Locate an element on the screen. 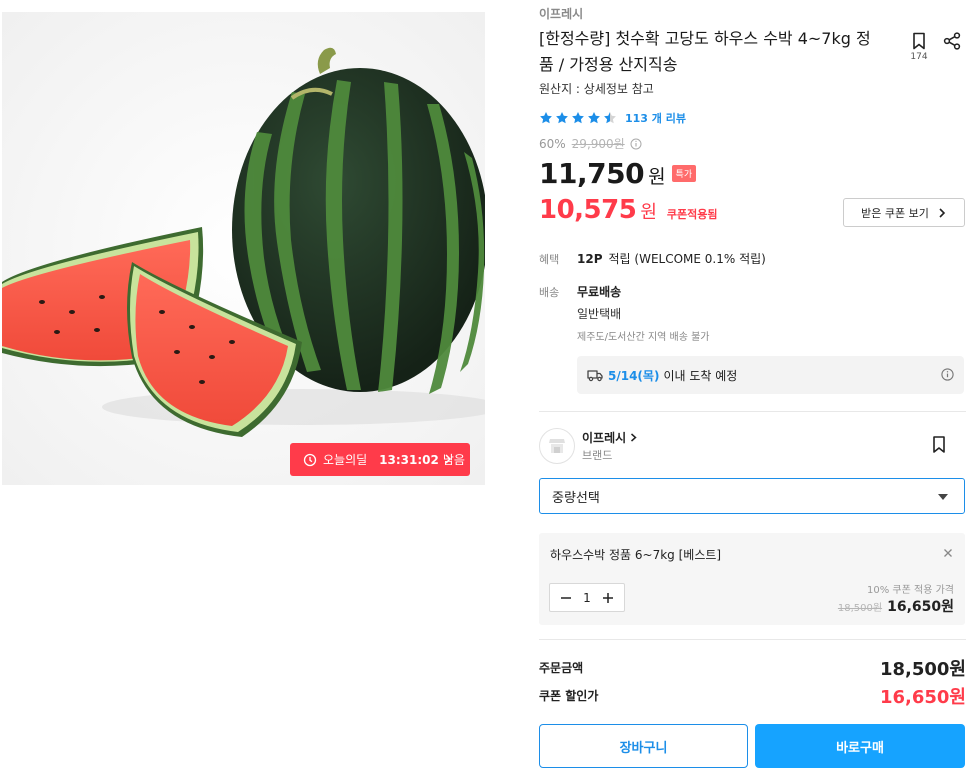 The height and width of the screenshot is (779, 970). rating-stars: 113 개 리뷰 is located at coordinates (612, 118).